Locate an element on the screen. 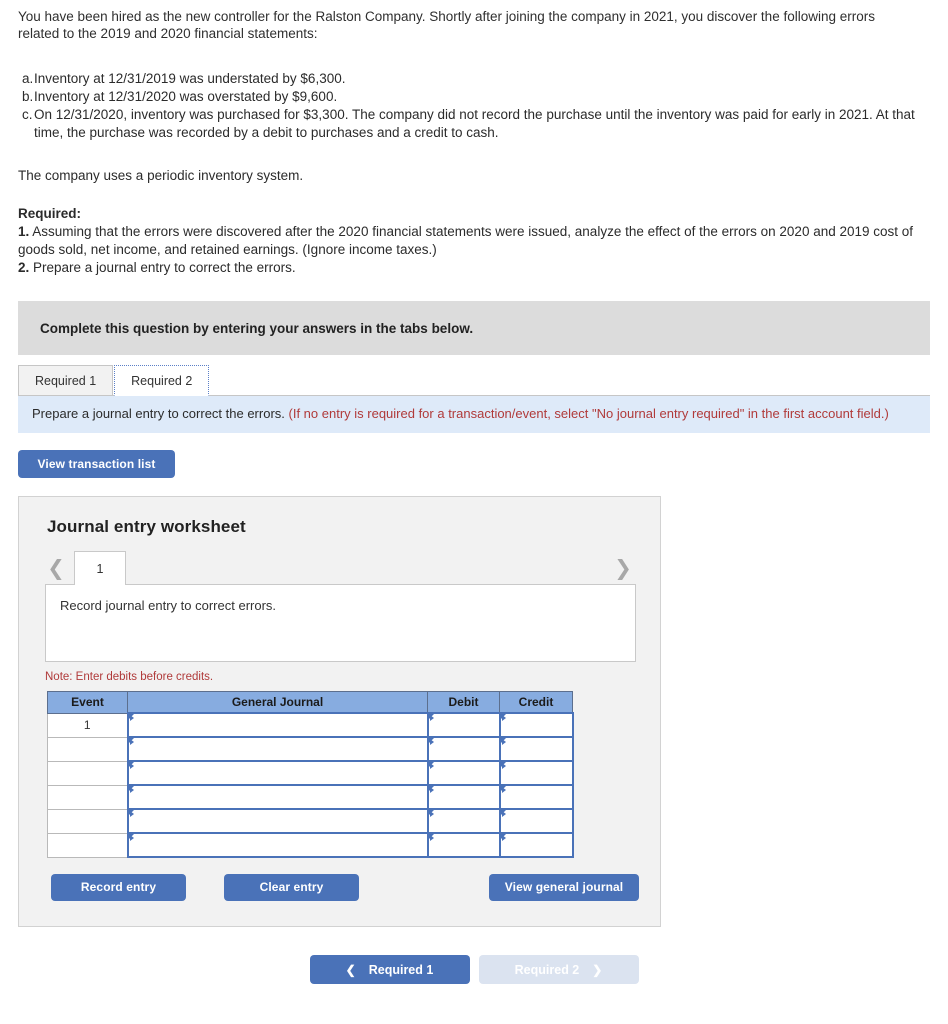 This screenshot has width=948, height=1024. column-header-event: Event is located at coordinates (87, 702).